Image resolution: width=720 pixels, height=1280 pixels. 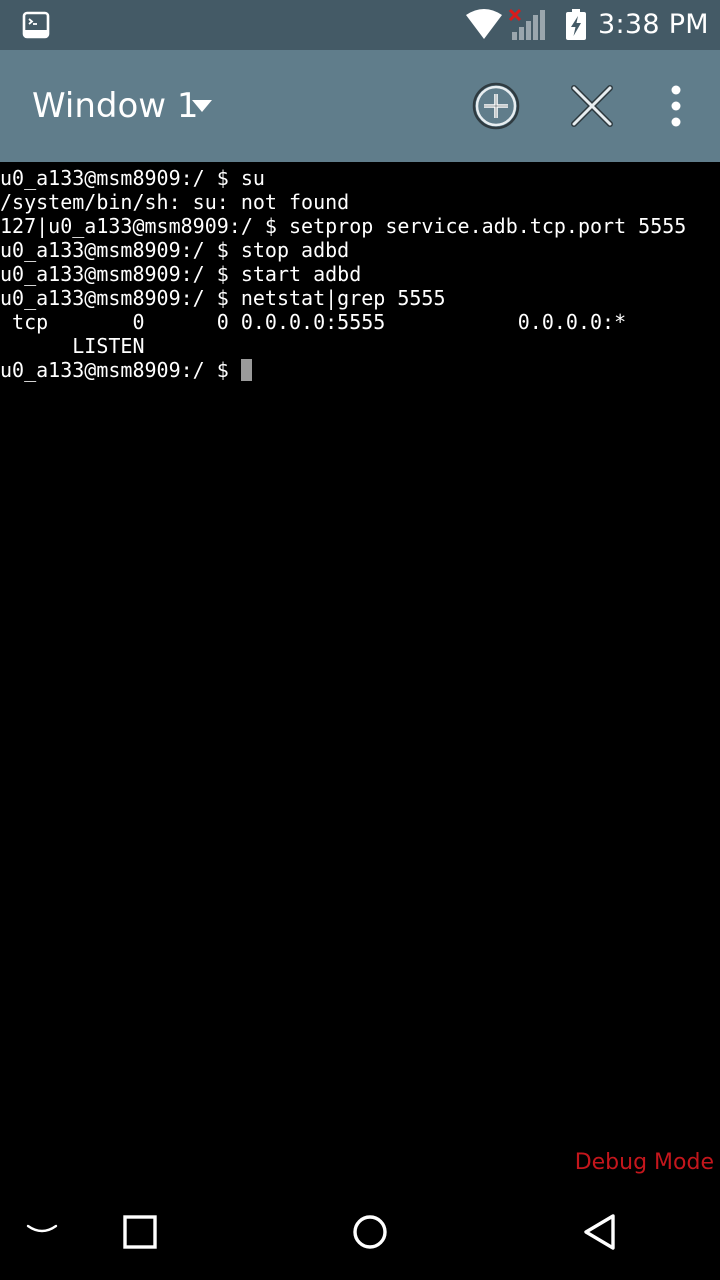 I want to click on back-icon, so click(x=600, y=1232).